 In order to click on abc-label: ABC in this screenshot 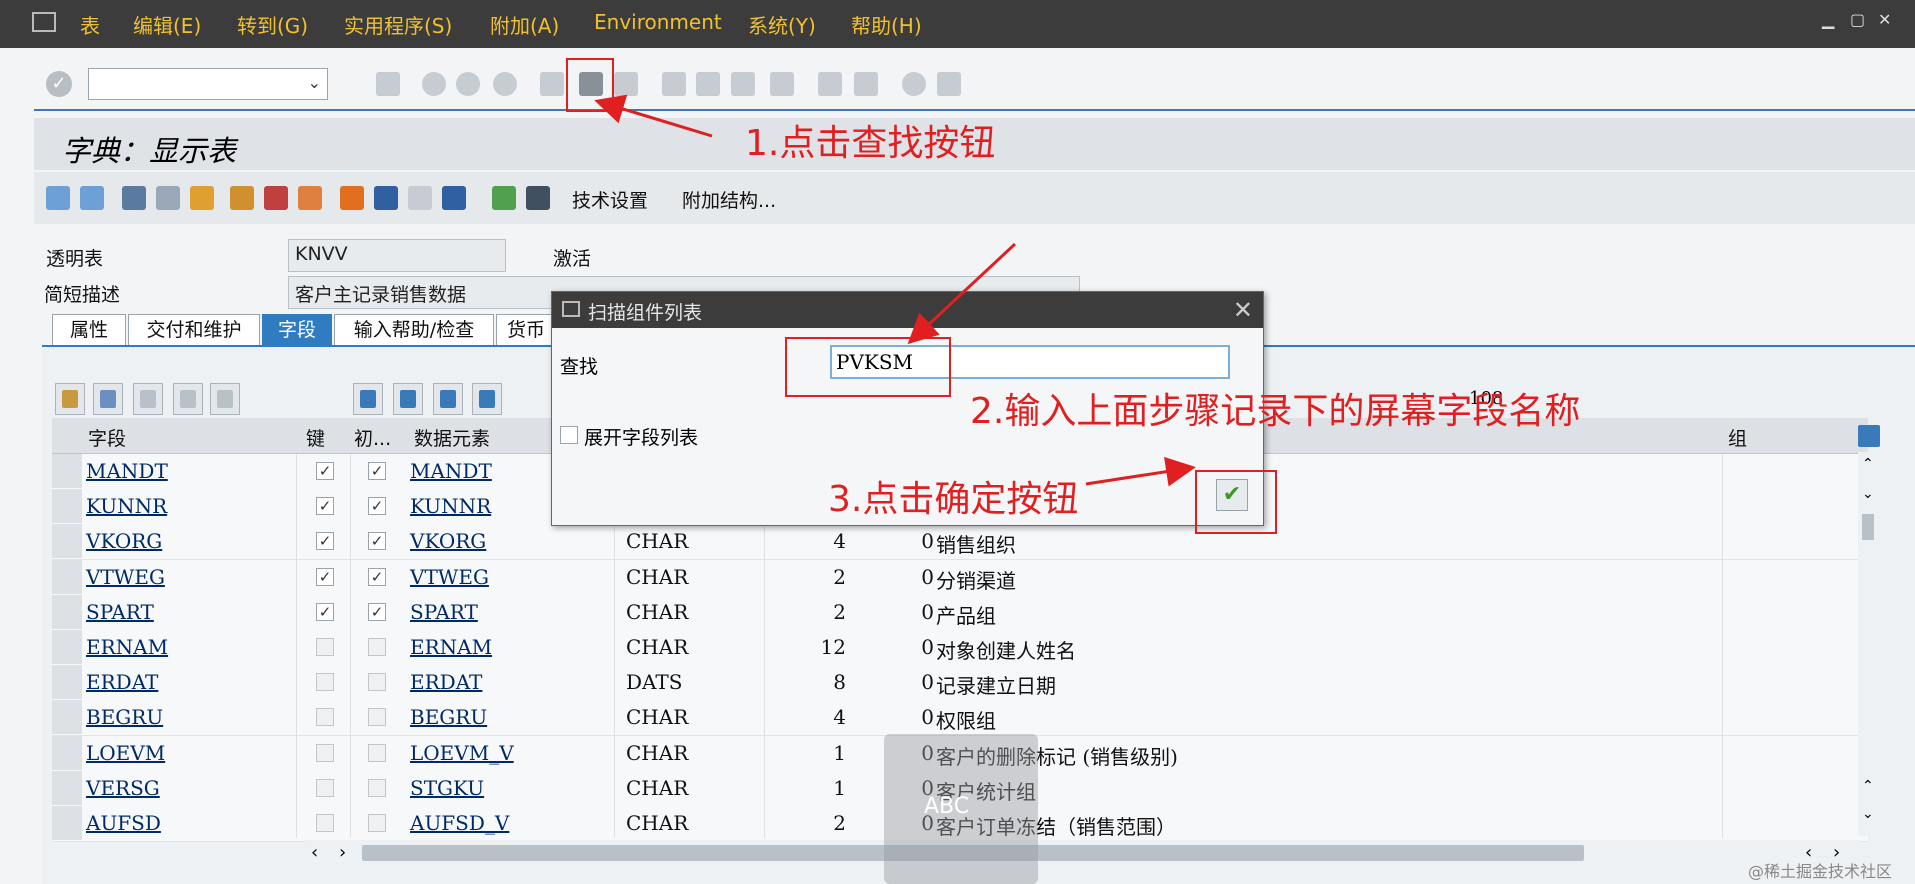, I will do `click(947, 806)`.